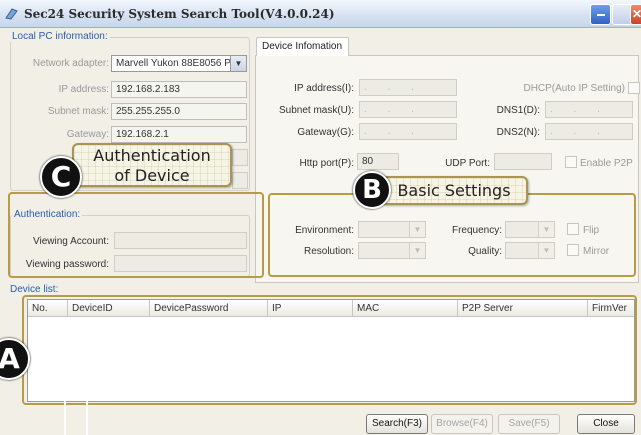  Describe the element at coordinates (87, 134) in the screenshot. I see `pc-gateway-label: Gateway:` at that location.